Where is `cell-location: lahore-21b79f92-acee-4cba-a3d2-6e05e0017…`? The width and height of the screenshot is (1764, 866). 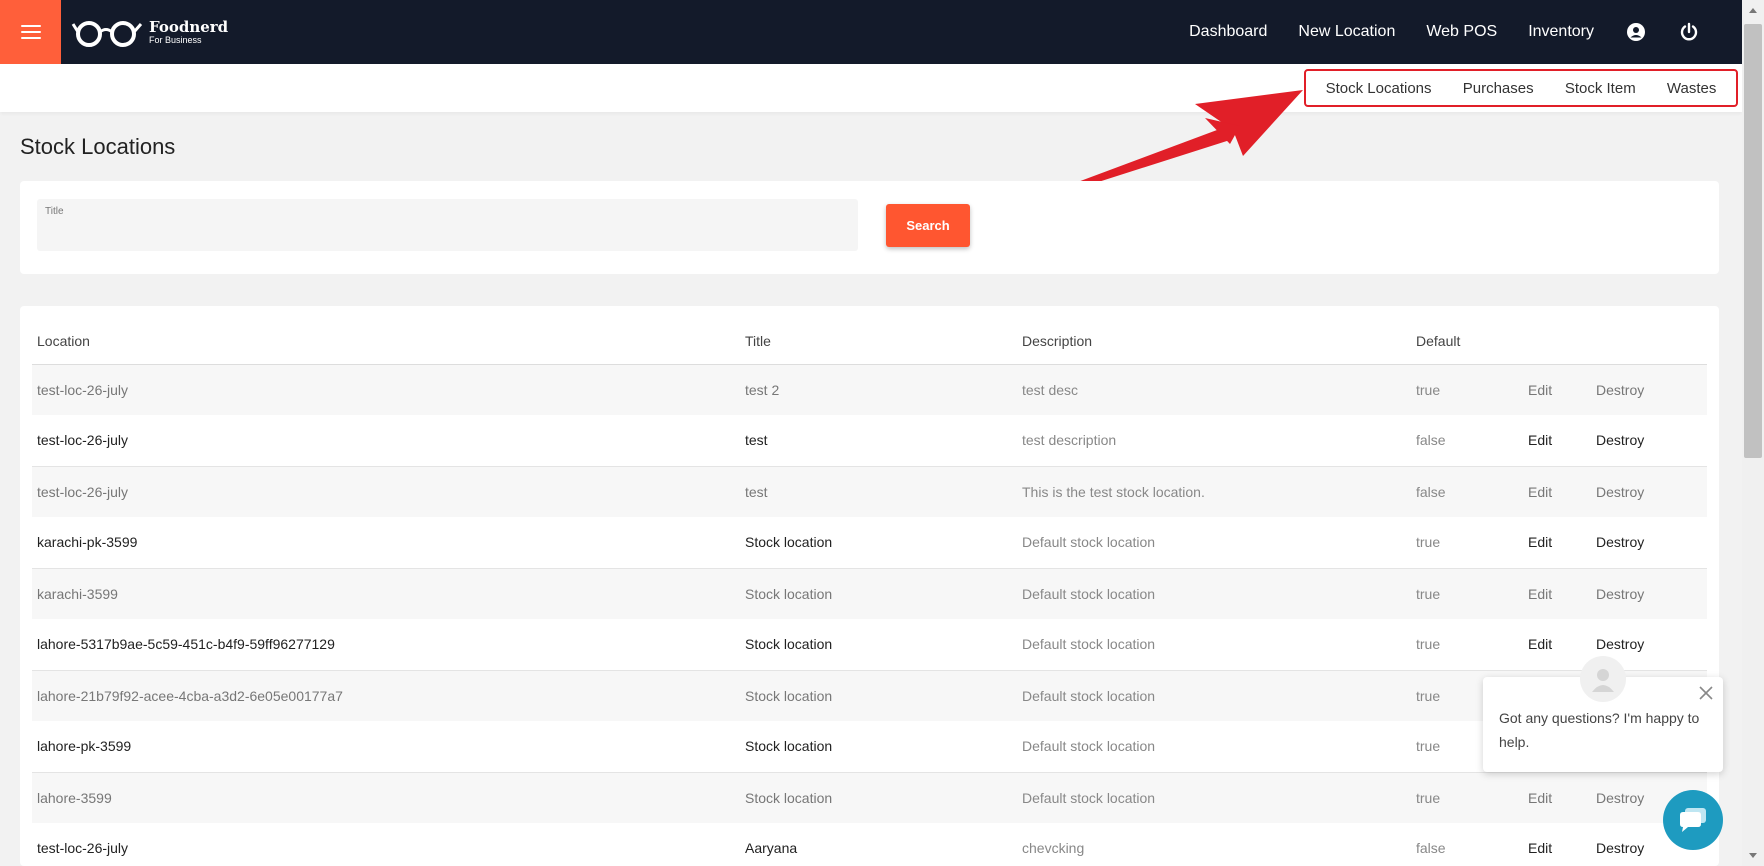 cell-location: lahore-21b79f92-acee-4cba-a3d2-6e05e0017… is located at coordinates (386, 695).